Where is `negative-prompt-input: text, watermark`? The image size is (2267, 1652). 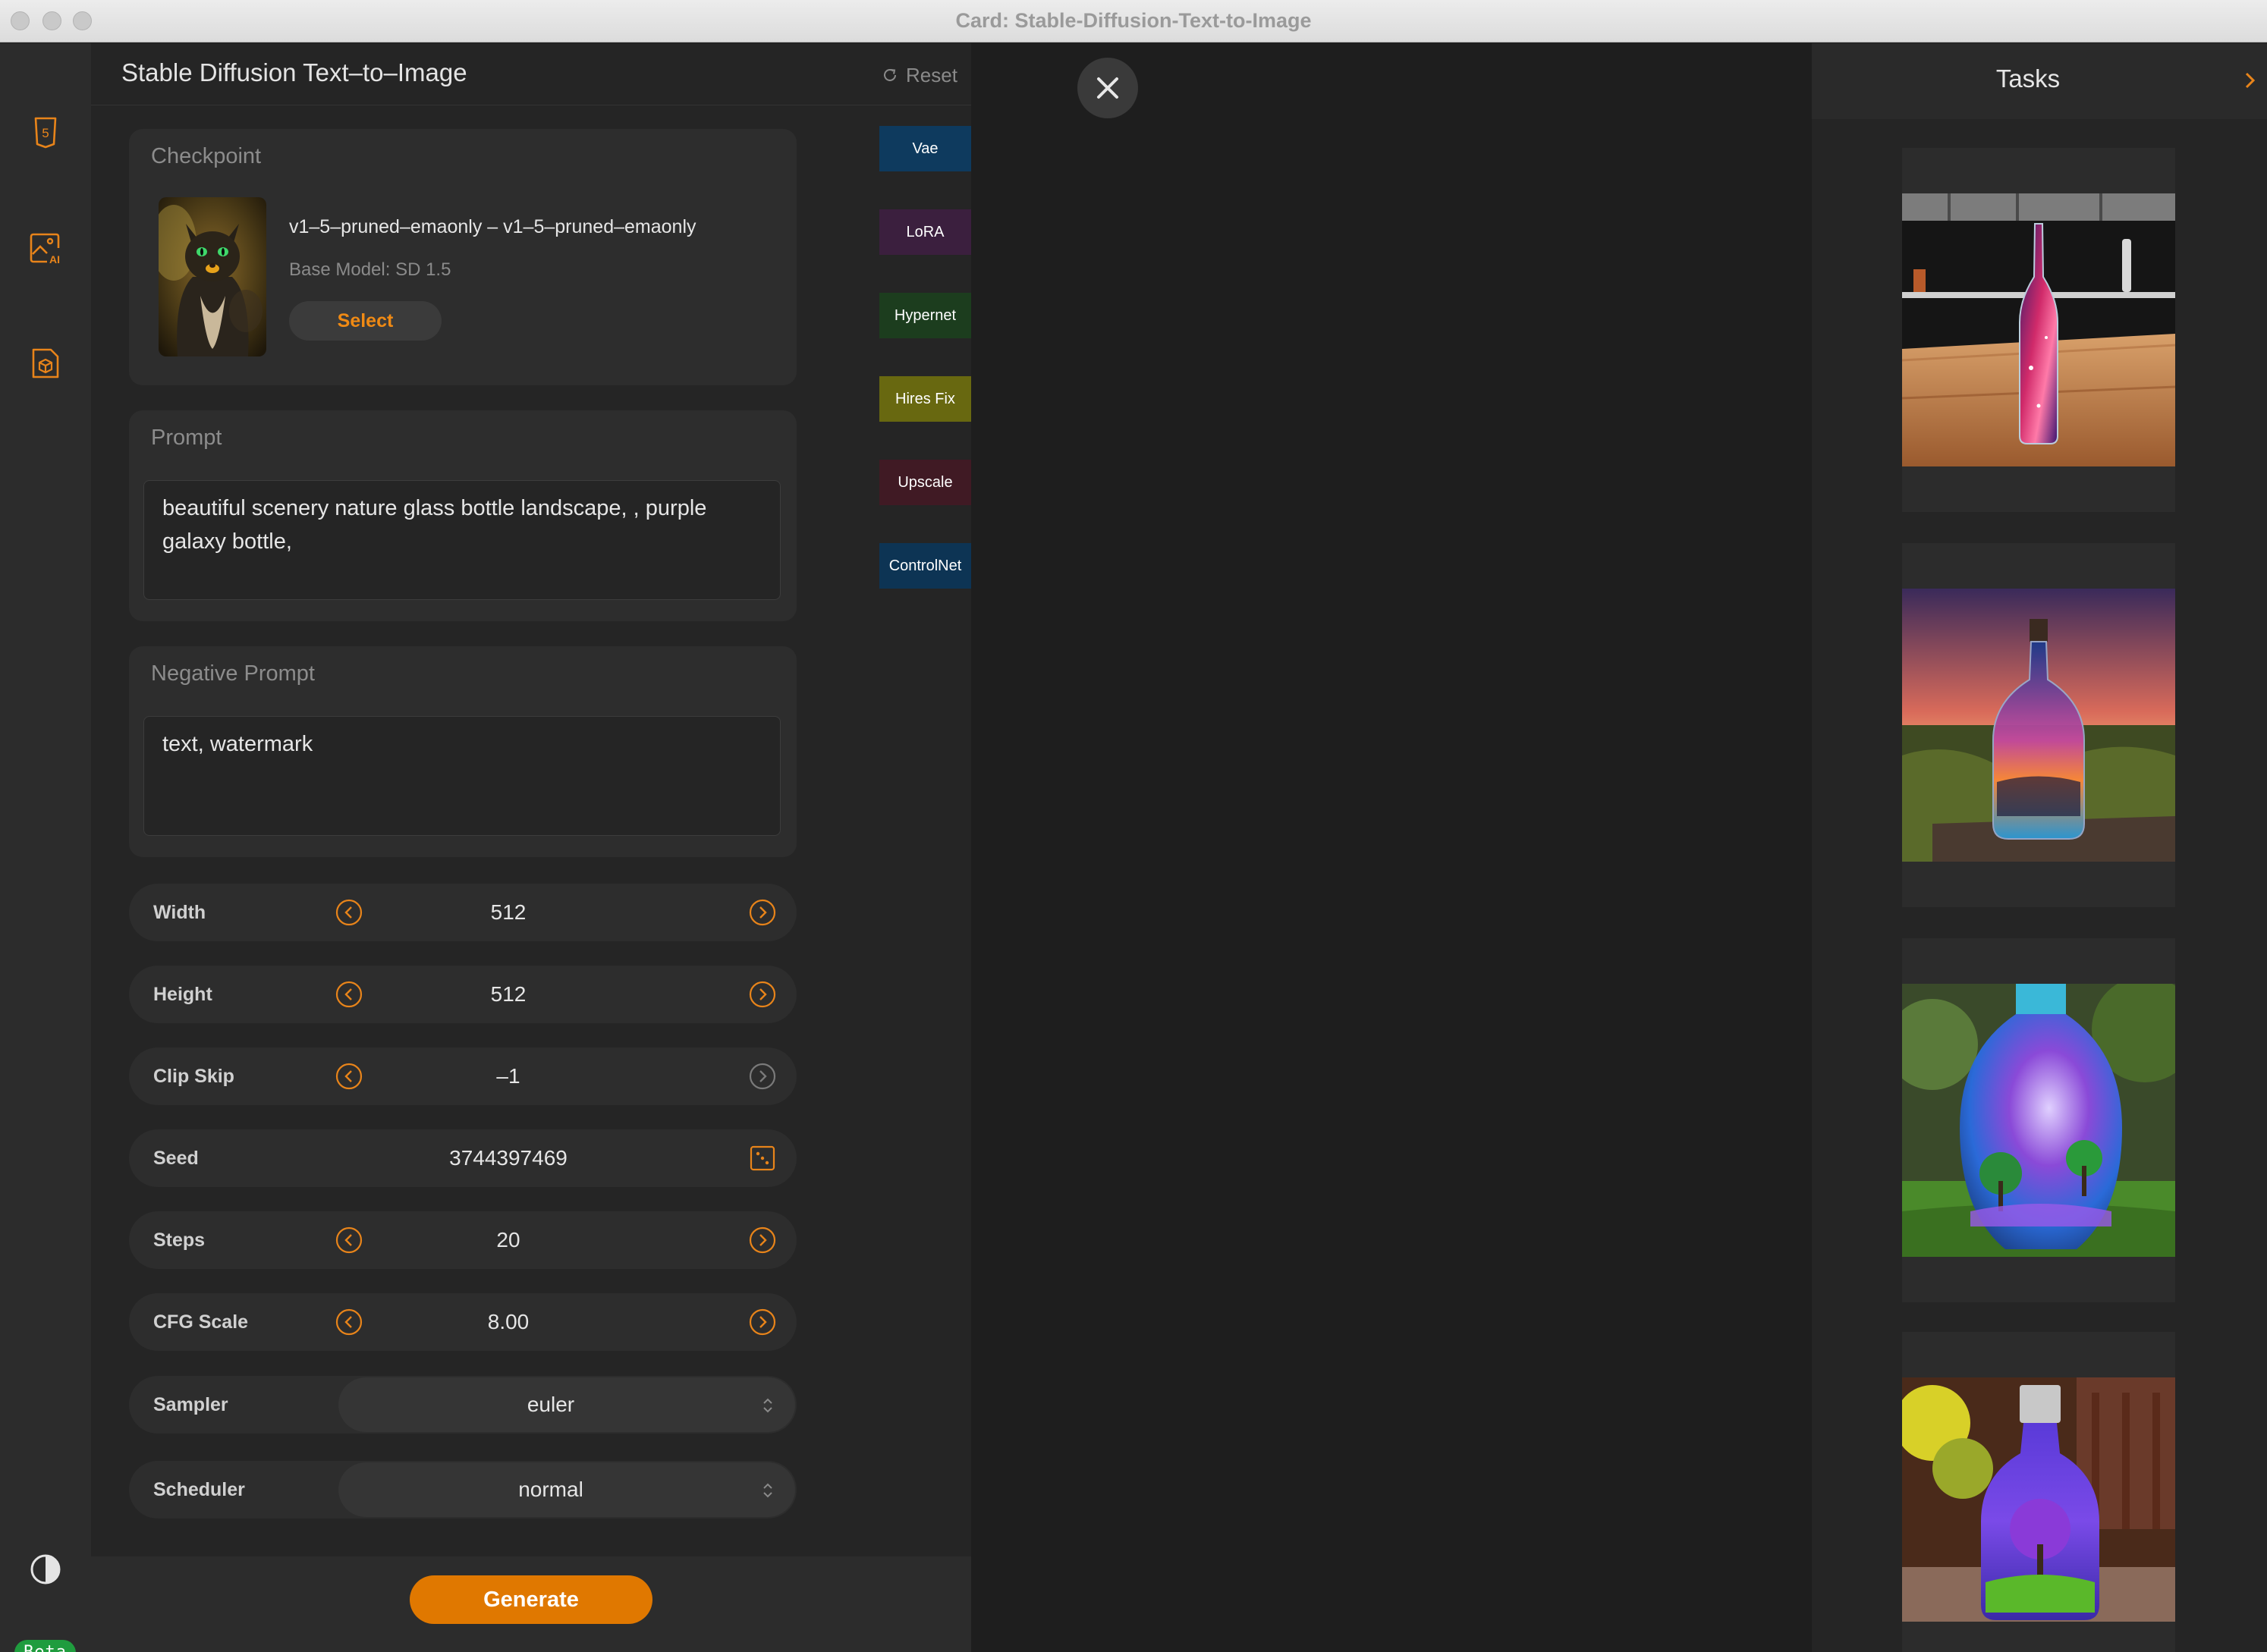
negative-prompt-input: text, watermark is located at coordinates (462, 776).